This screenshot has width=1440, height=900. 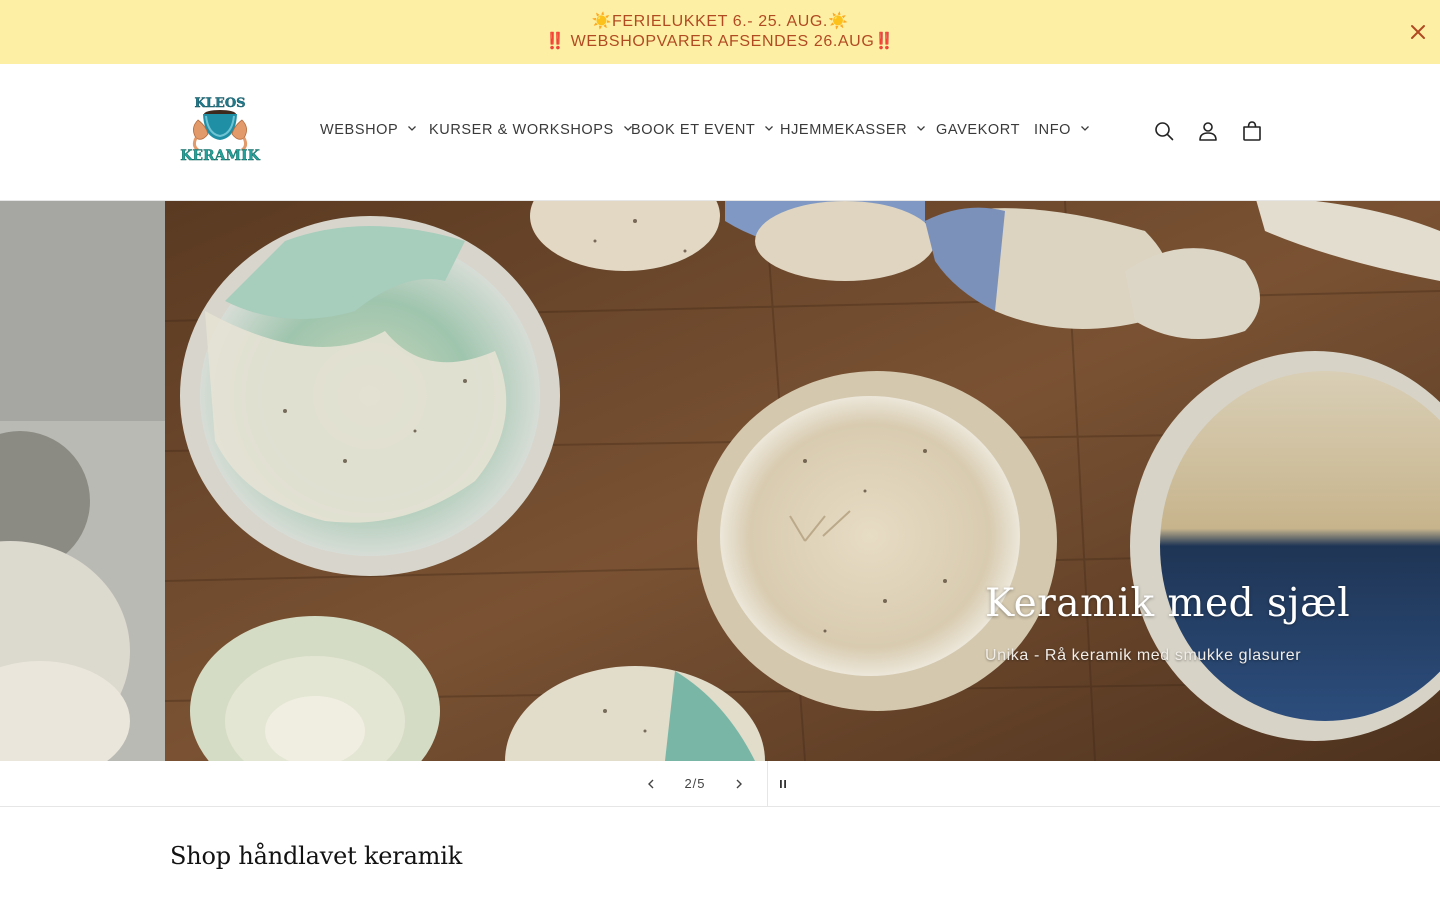 I want to click on slider-controls: 2/5, so click(x=720, y=784).